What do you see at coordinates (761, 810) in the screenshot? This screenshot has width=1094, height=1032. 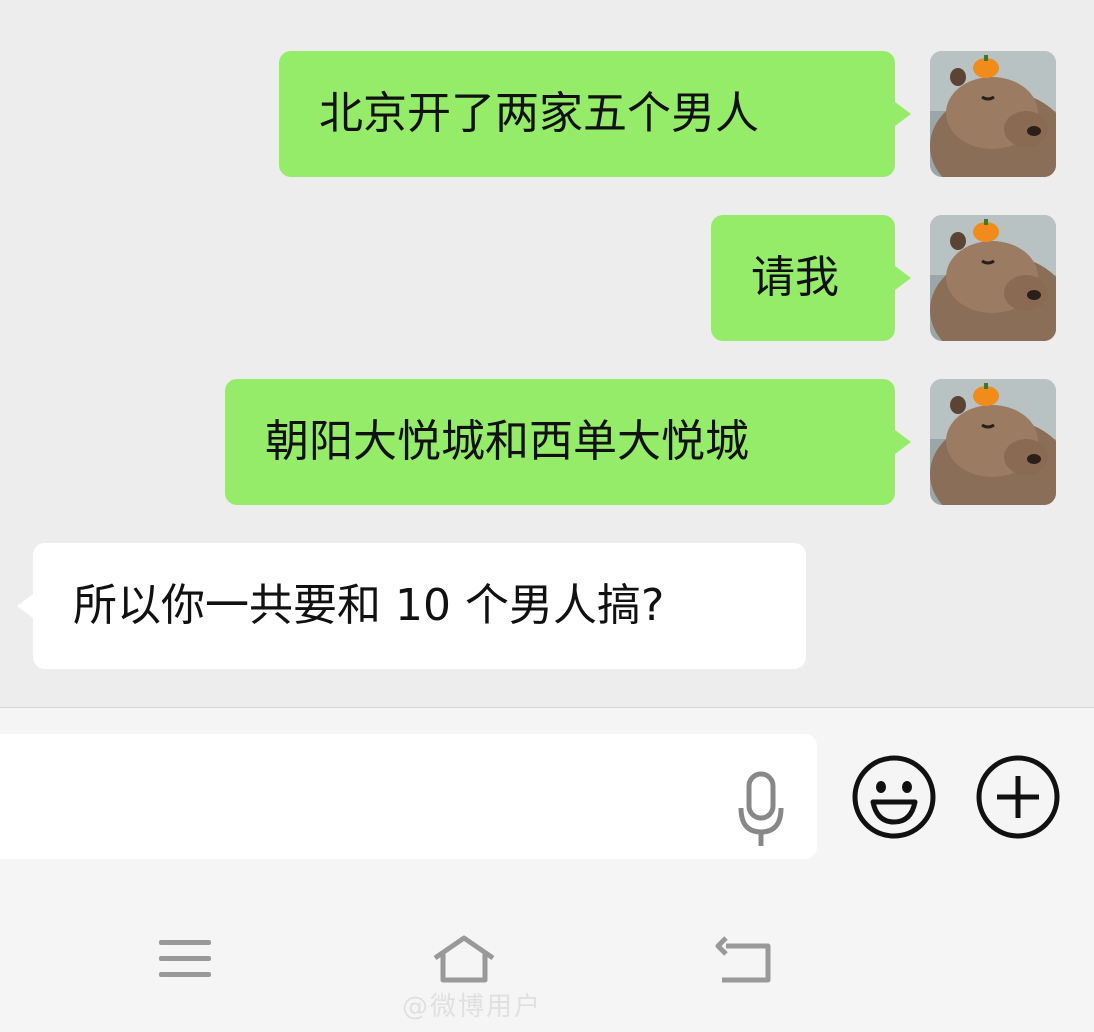 I see `microphone-icon` at bounding box center [761, 810].